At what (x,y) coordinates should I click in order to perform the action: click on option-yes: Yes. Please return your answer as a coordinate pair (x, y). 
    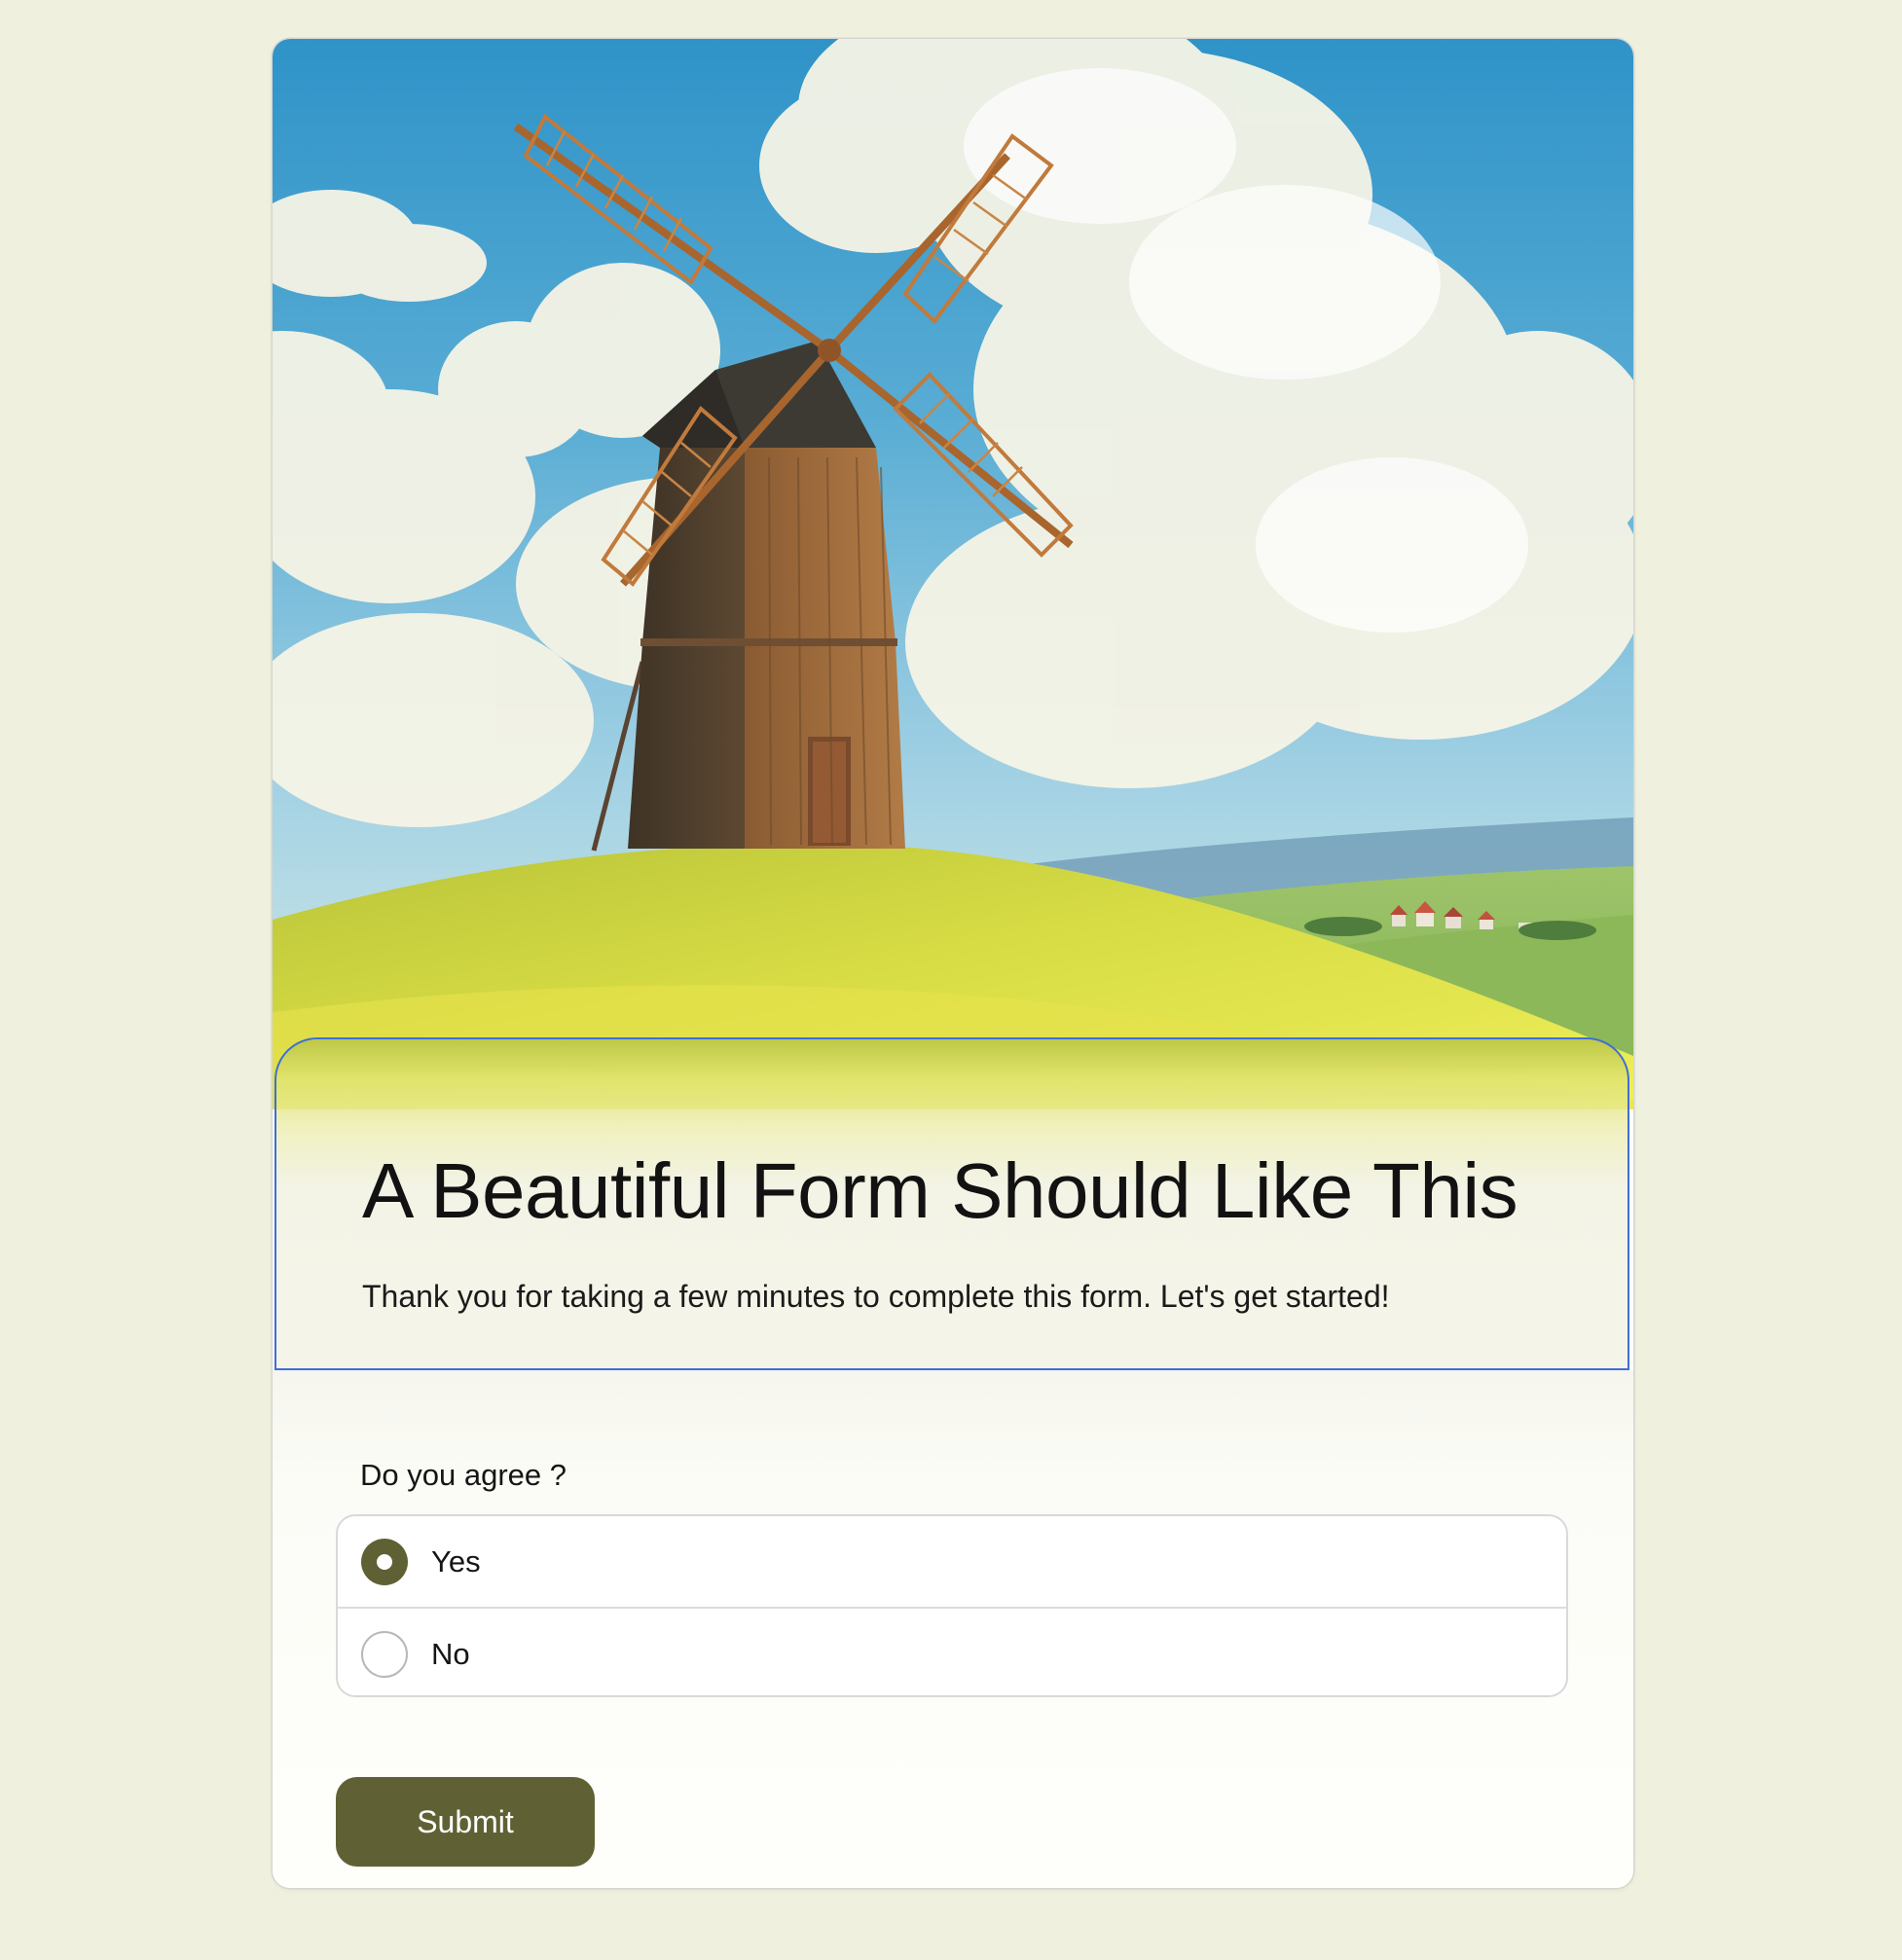
    Looking at the image, I should click on (952, 1561).